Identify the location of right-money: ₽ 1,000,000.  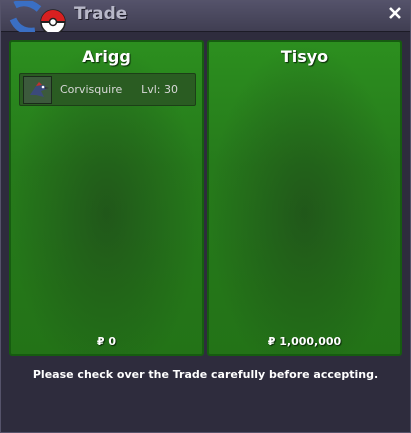
(304, 341).